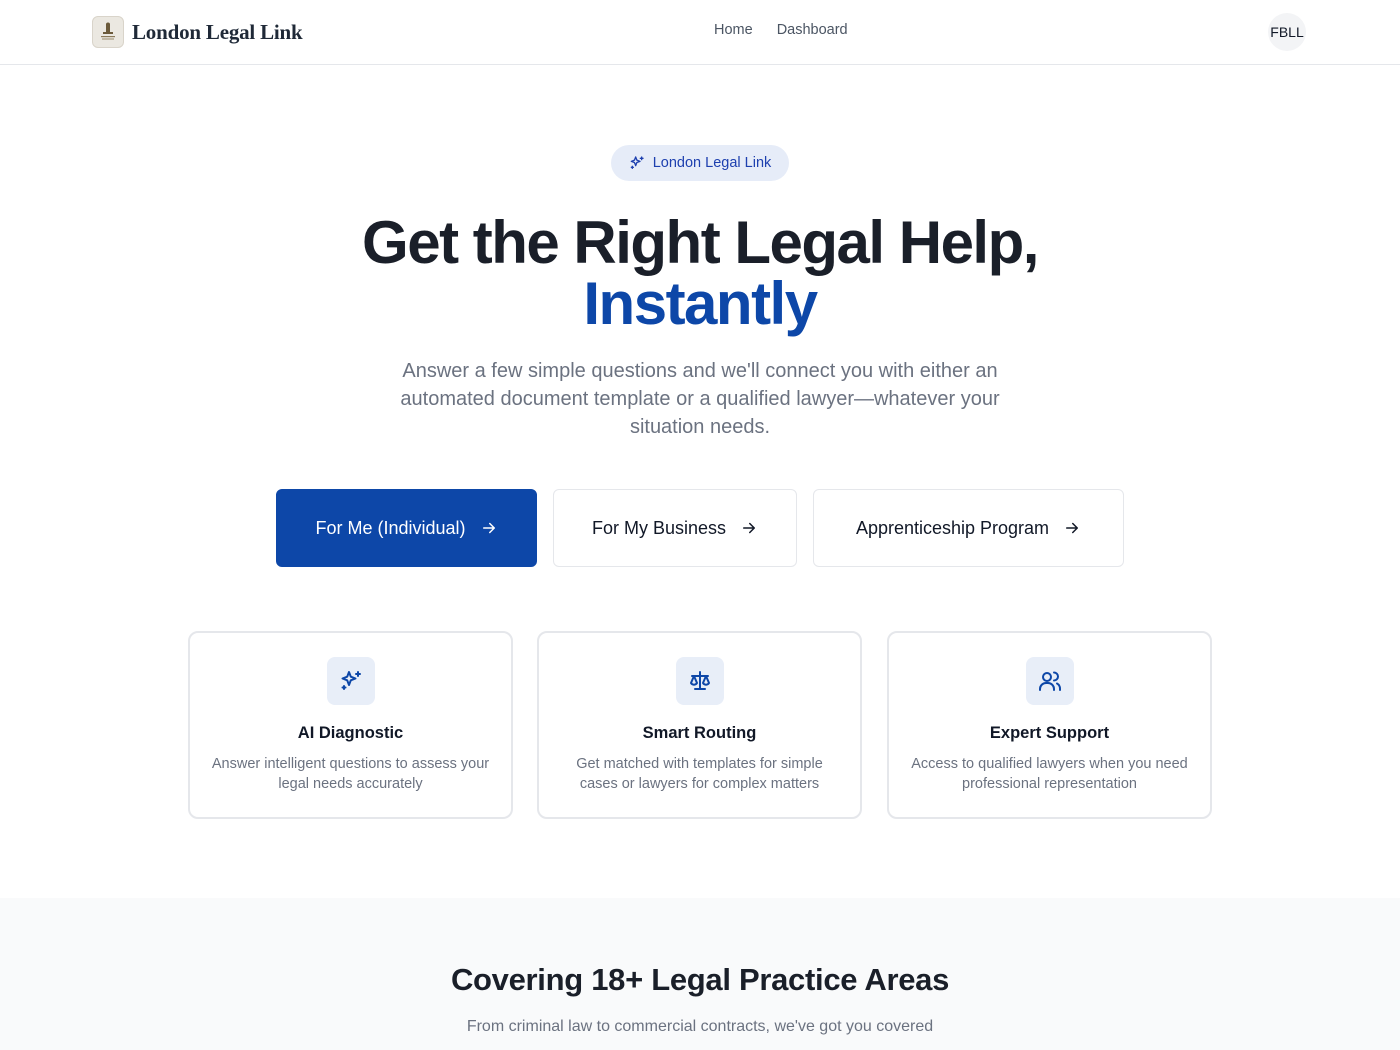 Image resolution: width=1400 pixels, height=1050 pixels. What do you see at coordinates (1049, 733) in the screenshot?
I see `feature-title: Expert Support` at bounding box center [1049, 733].